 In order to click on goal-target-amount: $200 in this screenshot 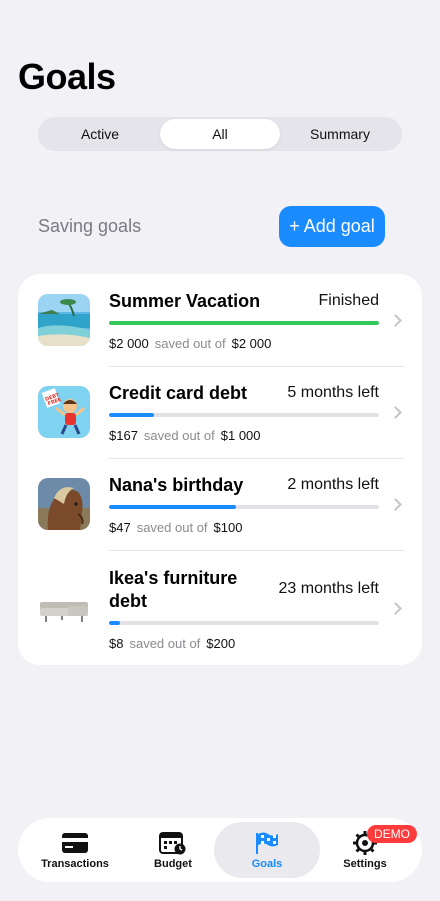, I will do `click(221, 643)`.